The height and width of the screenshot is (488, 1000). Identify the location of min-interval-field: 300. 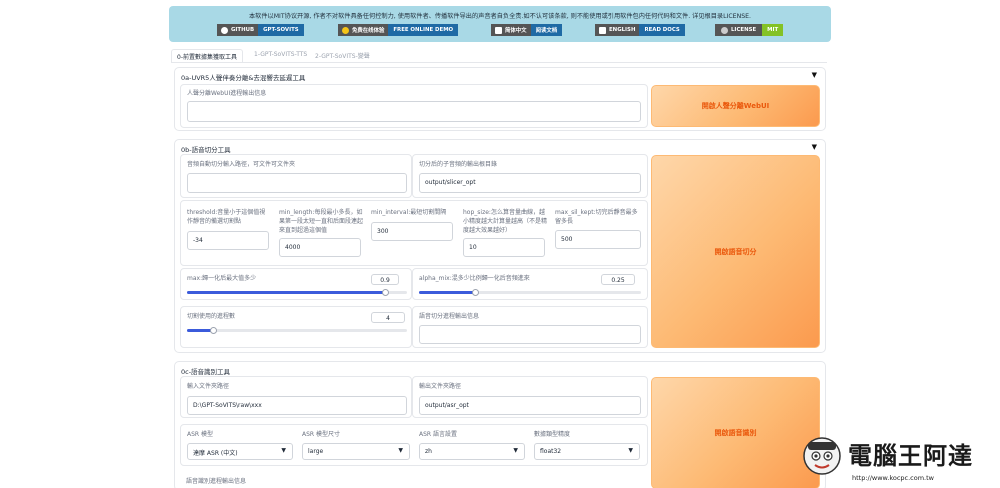
(412, 231).